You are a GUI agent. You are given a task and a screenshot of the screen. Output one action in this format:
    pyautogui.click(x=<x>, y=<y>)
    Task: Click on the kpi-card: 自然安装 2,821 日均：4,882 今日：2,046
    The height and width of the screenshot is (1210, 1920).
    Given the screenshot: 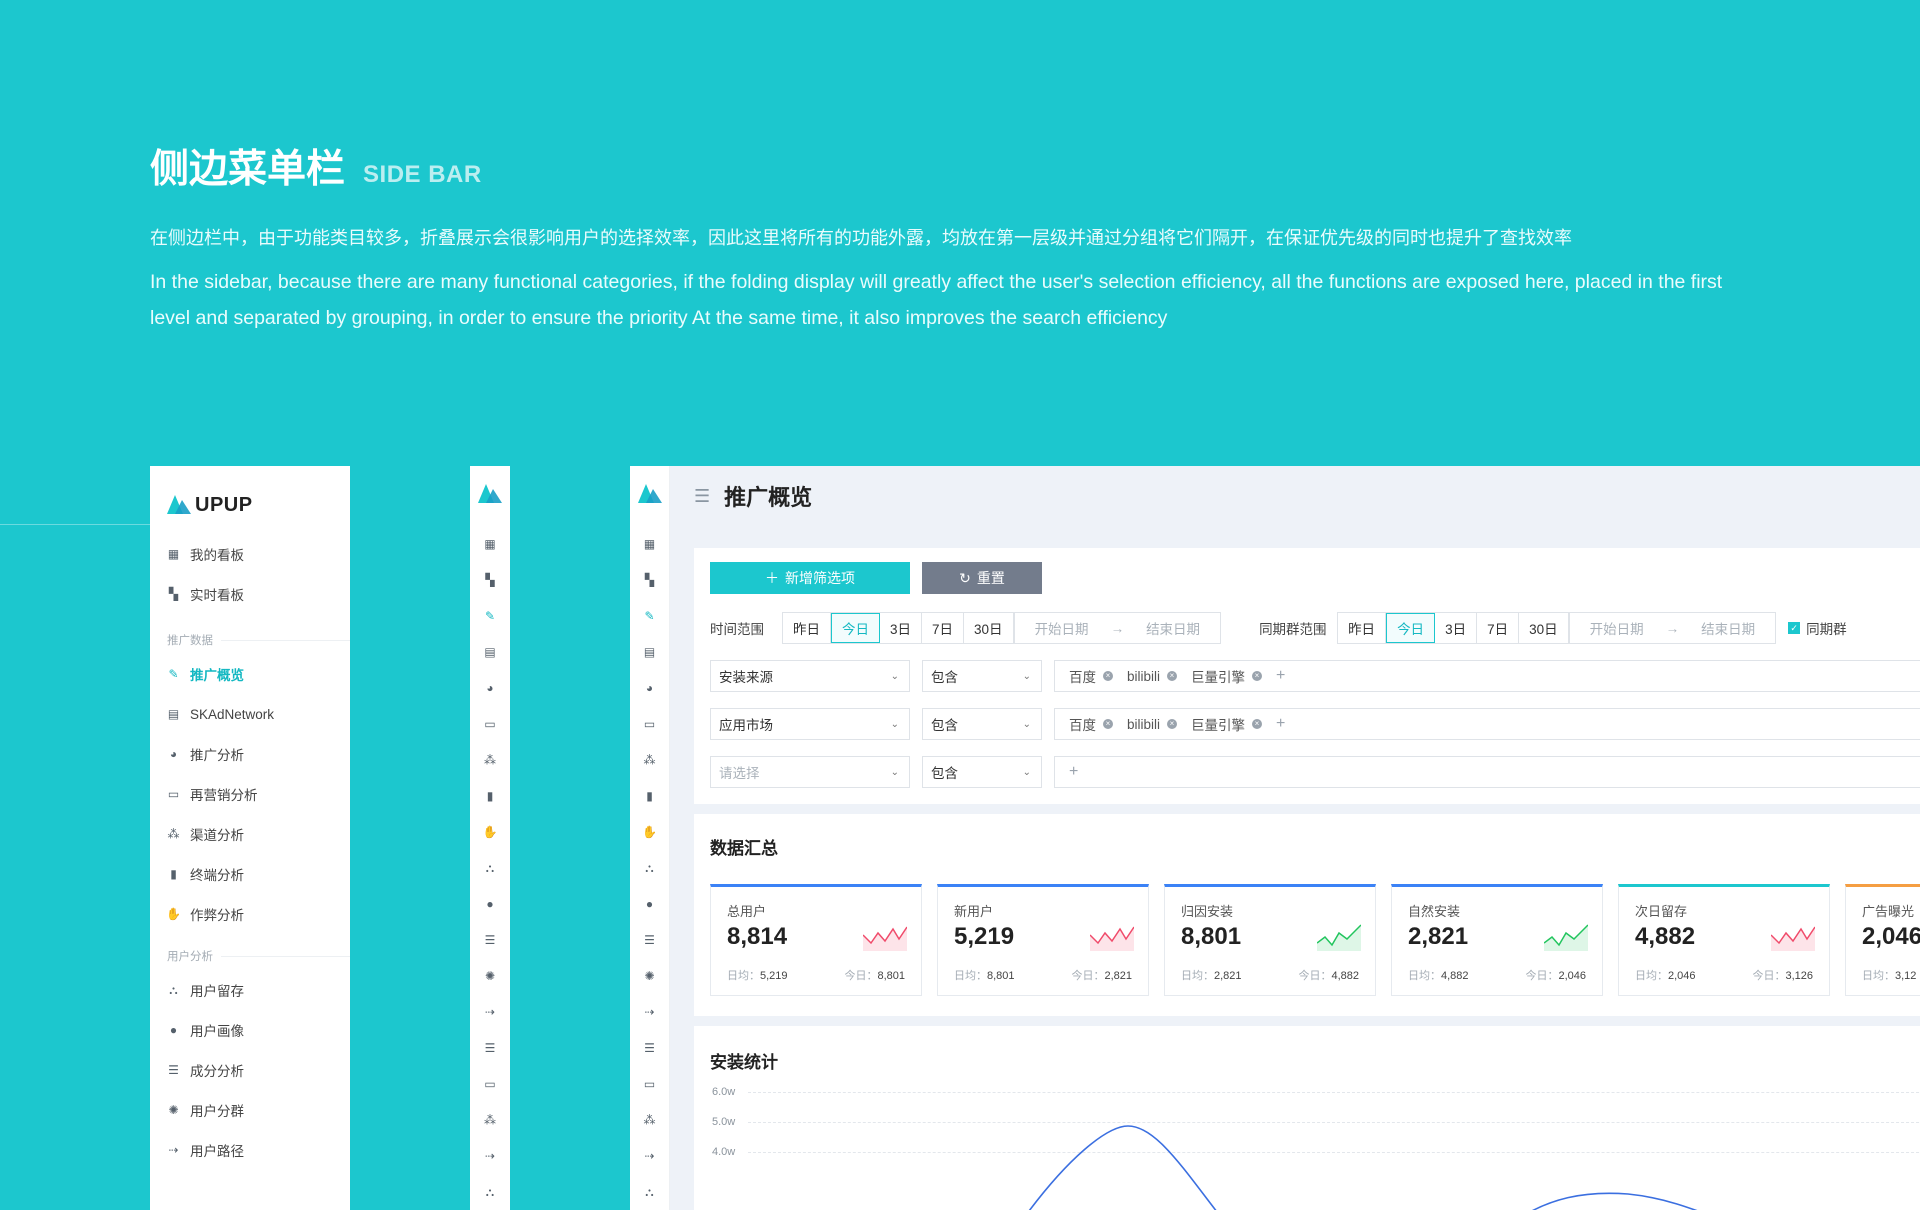 What is the action you would take?
    pyautogui.click(x=1497, y=940)
    